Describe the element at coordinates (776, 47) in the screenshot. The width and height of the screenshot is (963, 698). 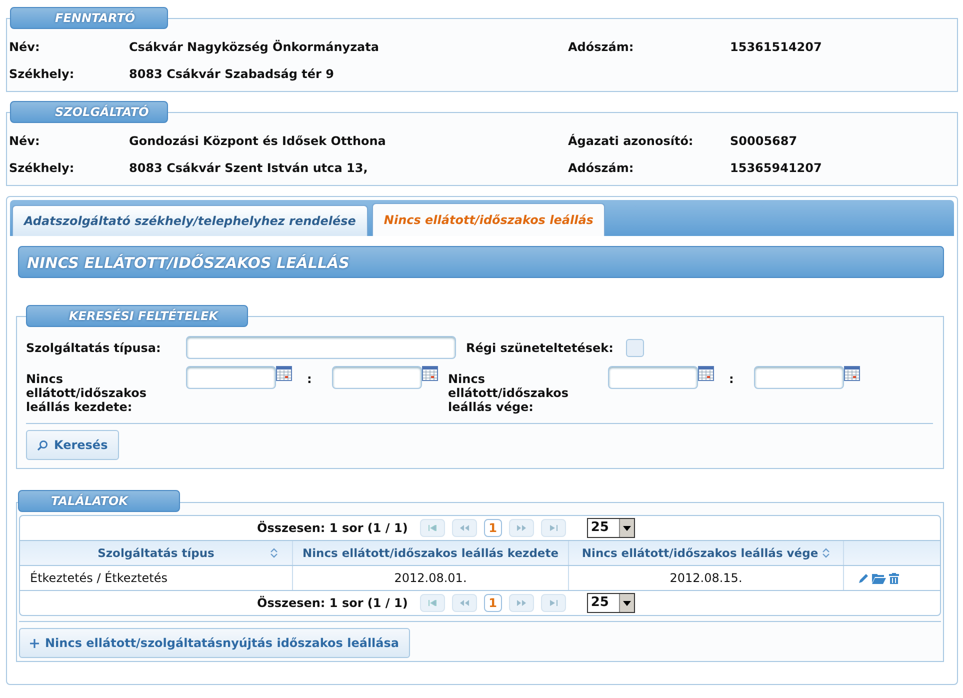
I see `field-value: 15361514207` at that location.